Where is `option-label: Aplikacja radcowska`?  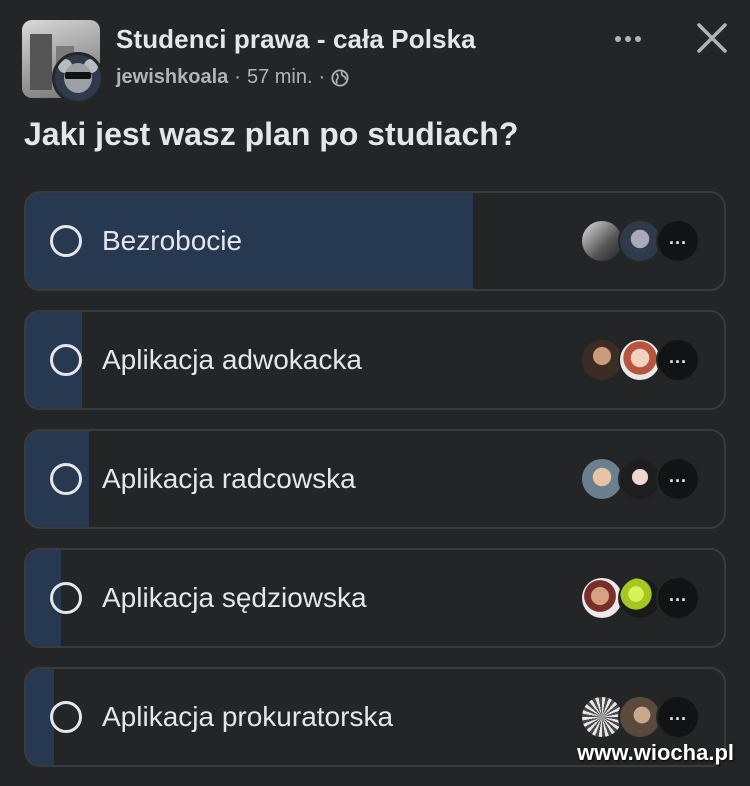 option-label: Aplikacja radcowska is located at coordinates (229, 478).